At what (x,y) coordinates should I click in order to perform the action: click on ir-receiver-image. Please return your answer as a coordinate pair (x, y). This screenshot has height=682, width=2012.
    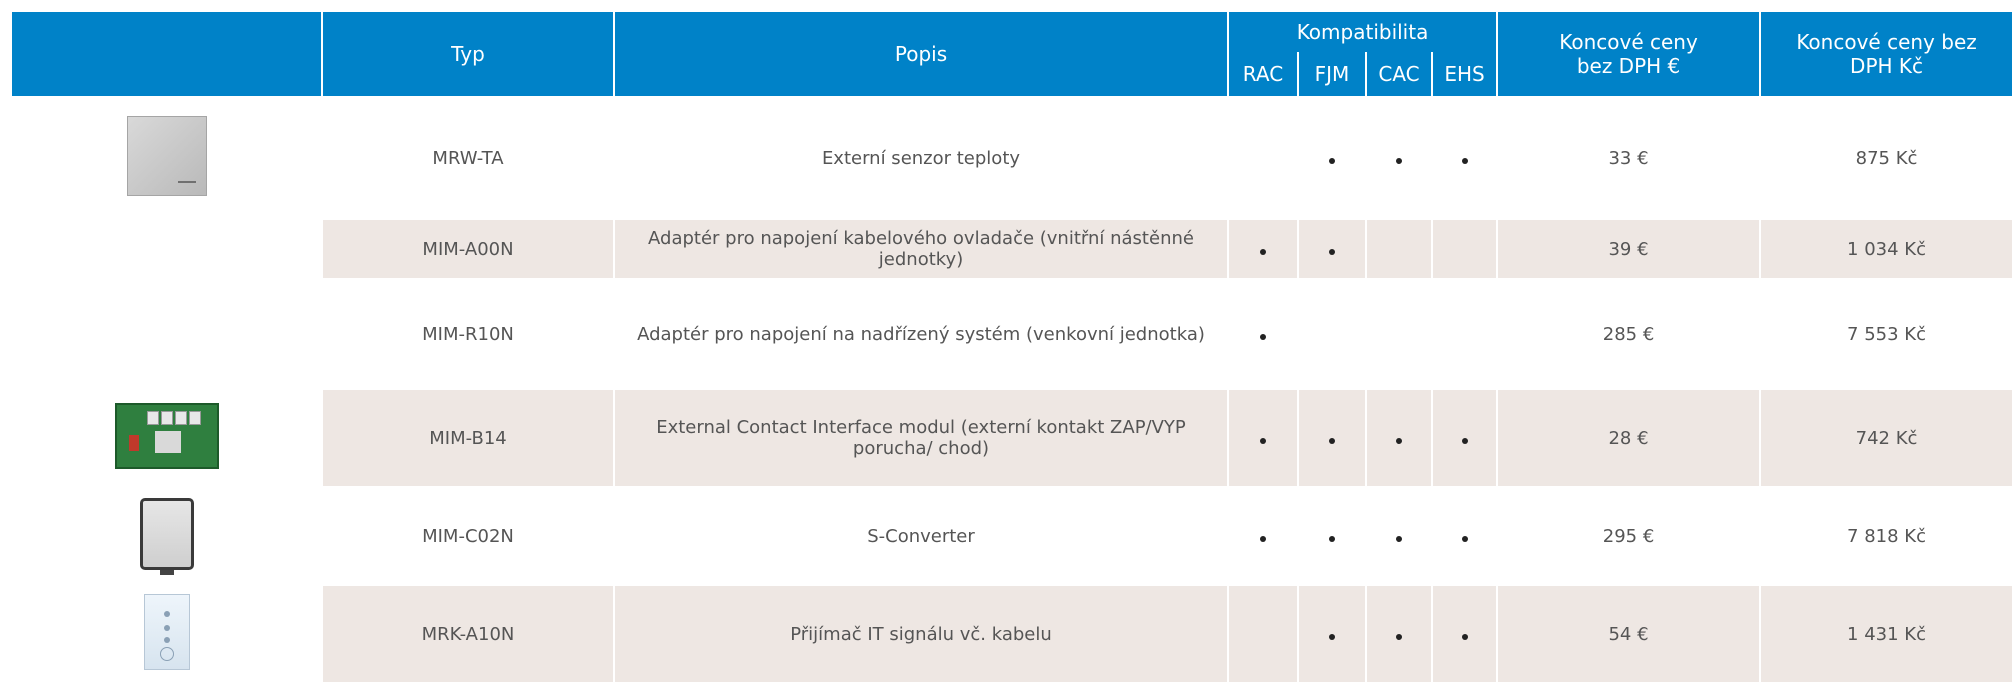
    Looking at the image, I should click on (166, 631).